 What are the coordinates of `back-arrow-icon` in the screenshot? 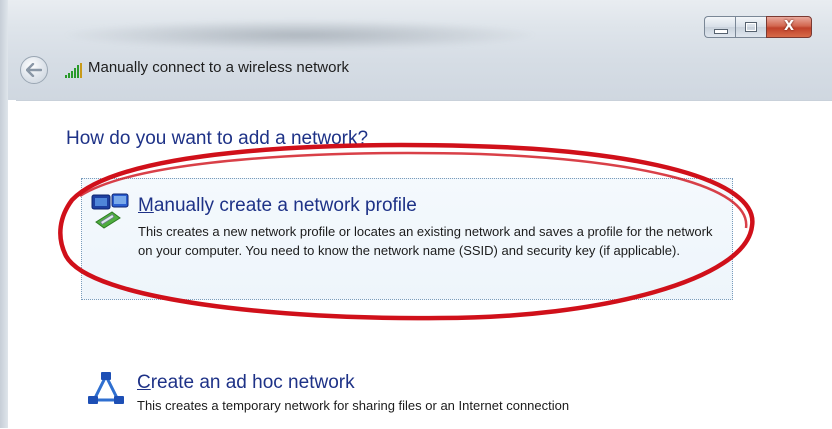 It's located at (34, 70).